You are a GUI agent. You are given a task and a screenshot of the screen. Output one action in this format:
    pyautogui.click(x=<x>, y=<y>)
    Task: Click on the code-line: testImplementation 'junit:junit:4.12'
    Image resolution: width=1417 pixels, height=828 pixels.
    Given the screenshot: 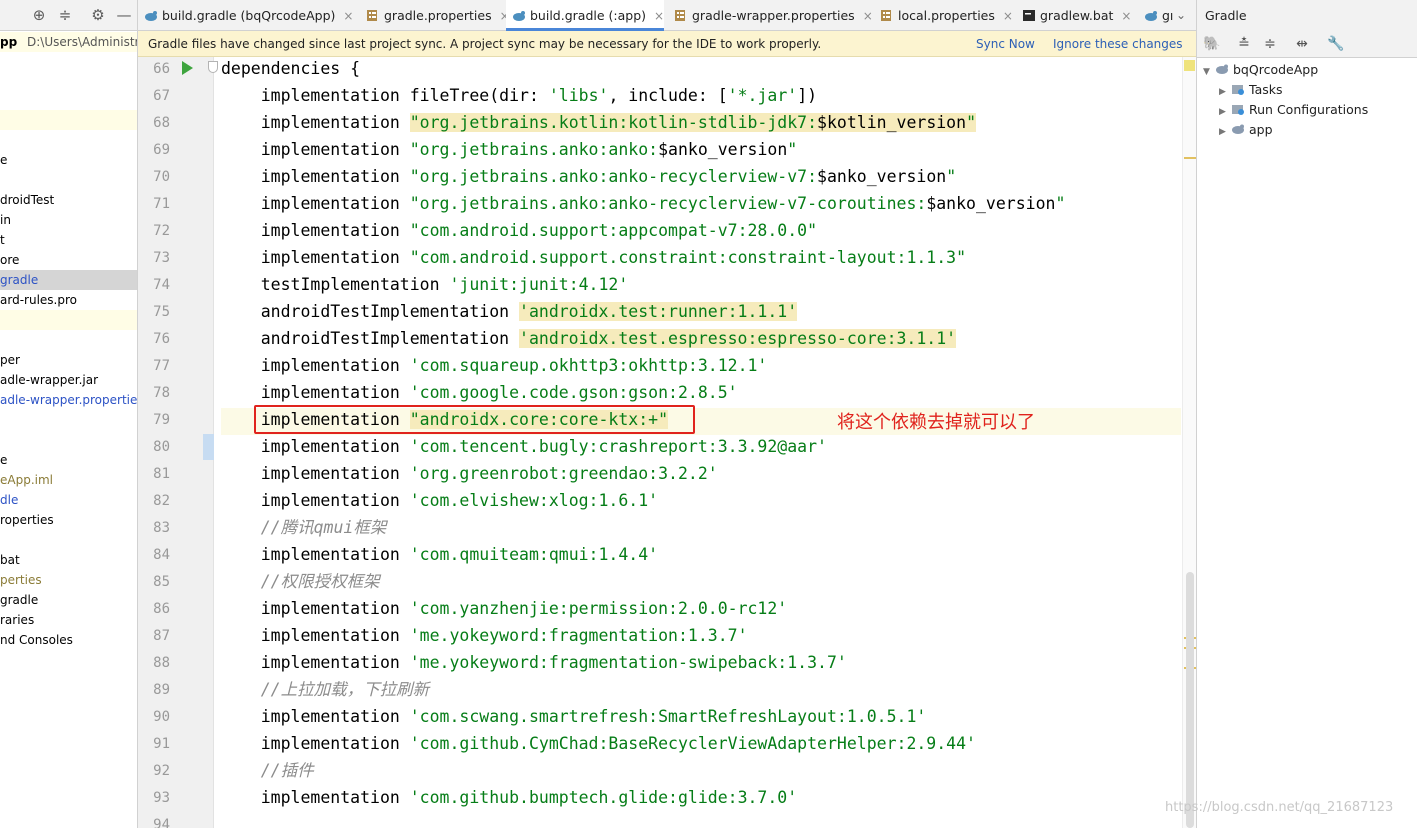 What is the action you would take?
    pyautogui.click(x=701, y=286)
    